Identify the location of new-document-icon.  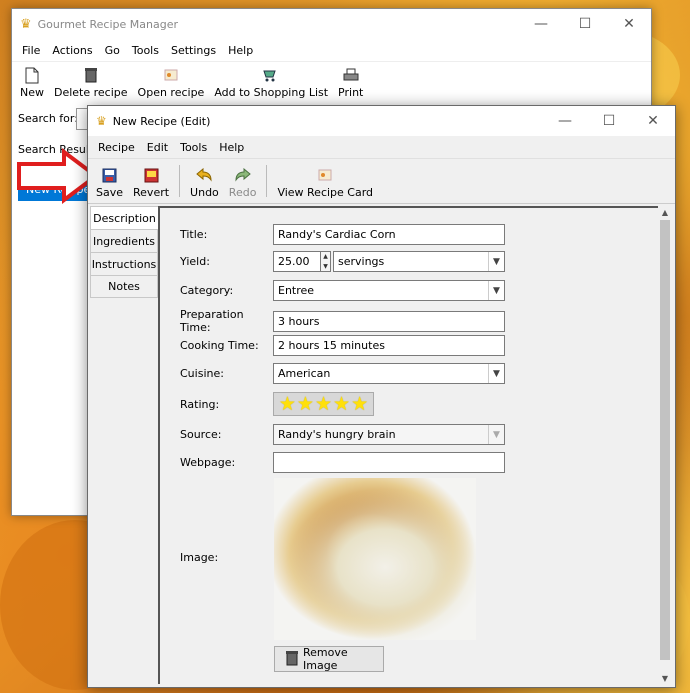
(32, 75).